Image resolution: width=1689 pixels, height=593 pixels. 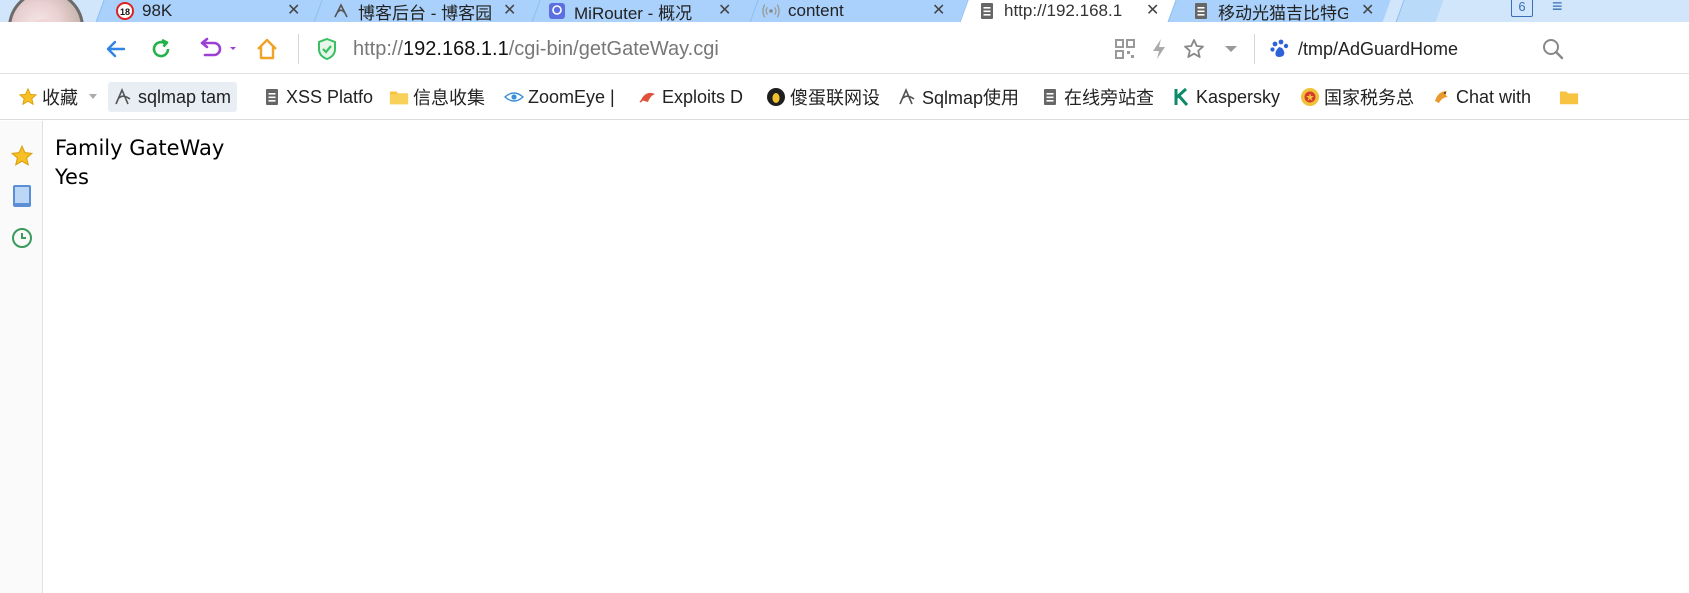 What do you see at coordinates (185, 96) in the screenshot?
I see `bookmark-label: sqlmap tam` at bounding box center [185, 96].